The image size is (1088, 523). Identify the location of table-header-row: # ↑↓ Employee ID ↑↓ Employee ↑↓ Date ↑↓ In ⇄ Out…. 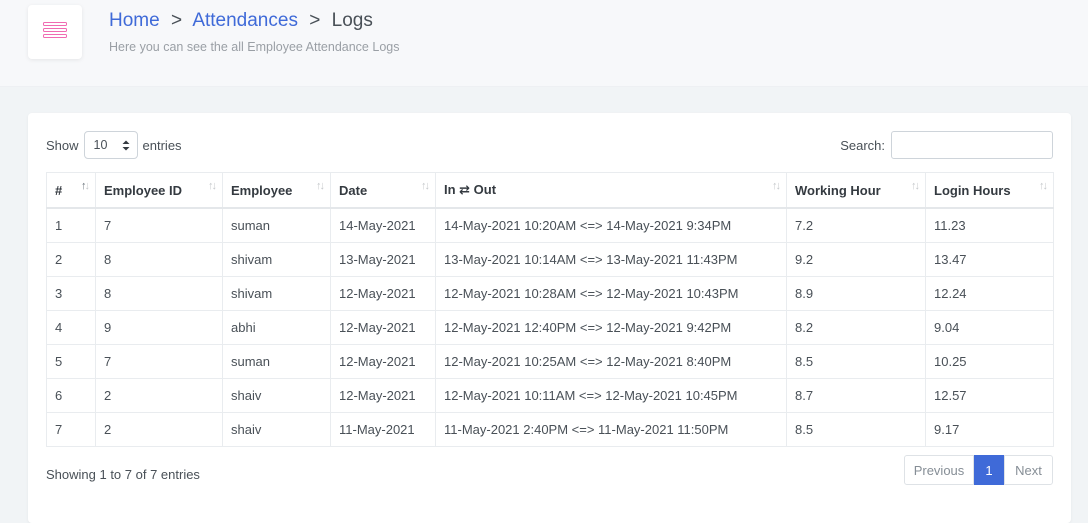
(550, 190).